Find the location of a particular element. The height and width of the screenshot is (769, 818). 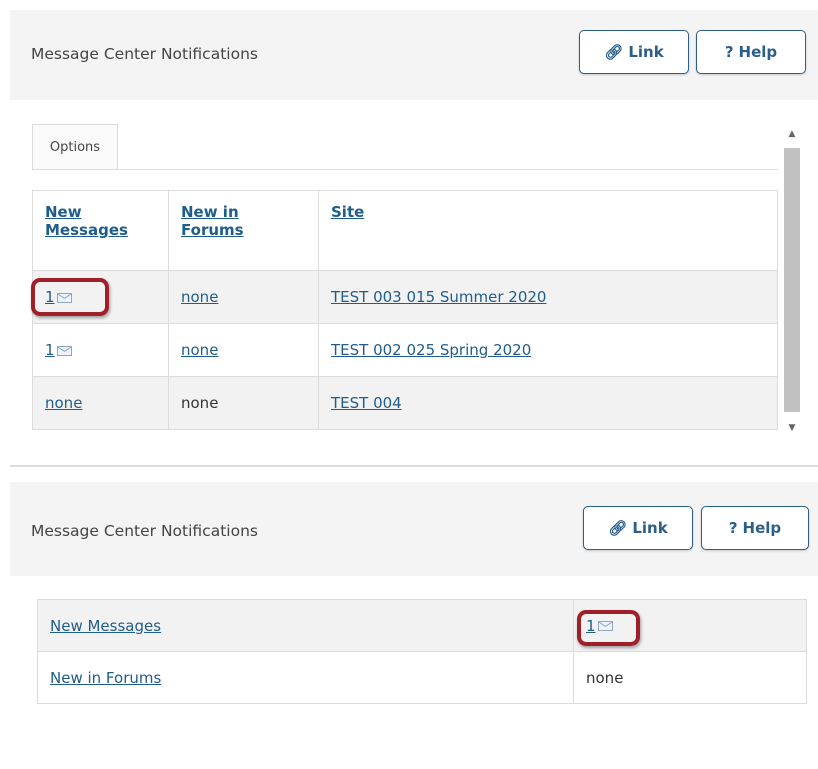

site-link: TEST 004 is located at coordinates (366, 403).